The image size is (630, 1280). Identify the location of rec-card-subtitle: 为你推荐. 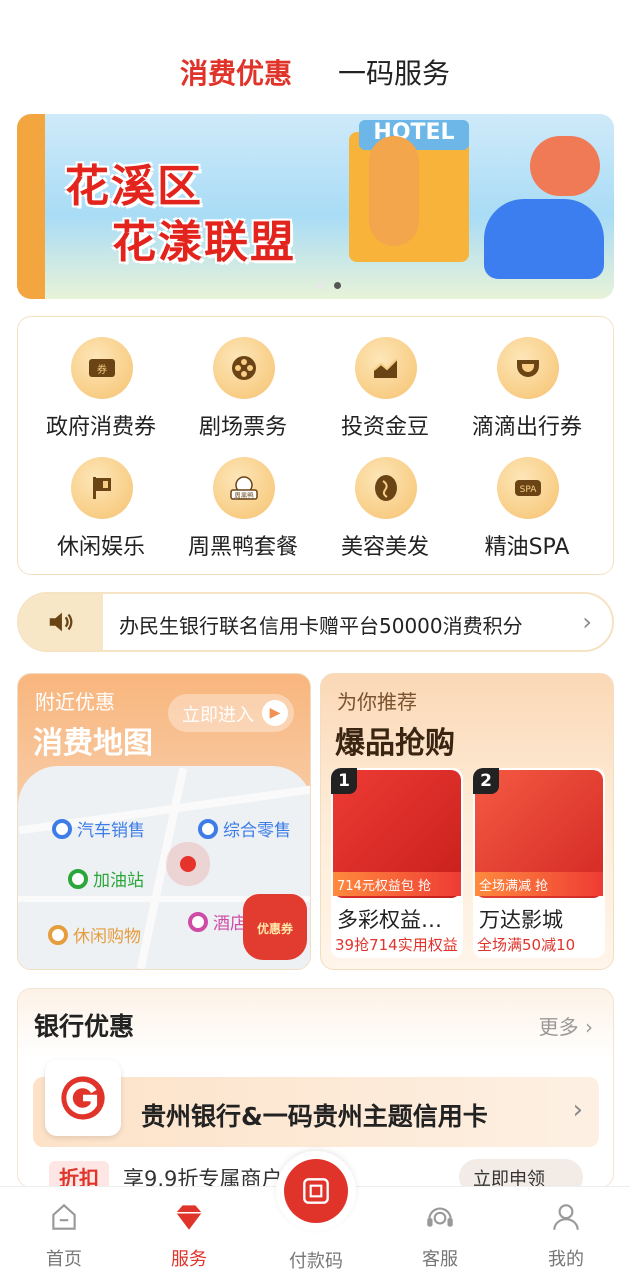
(377, 702).